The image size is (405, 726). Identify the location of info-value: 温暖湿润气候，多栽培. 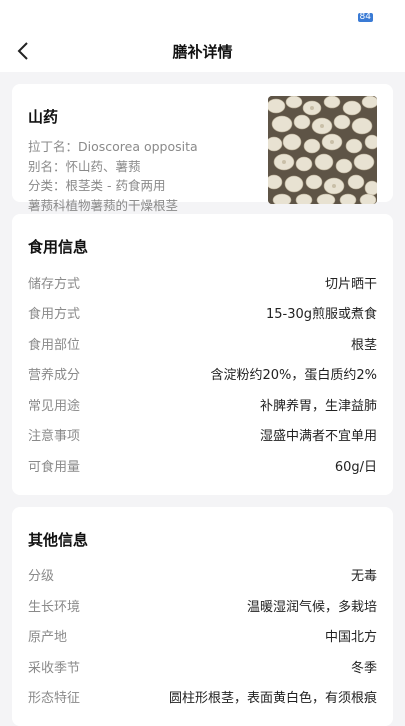
(312, 605).